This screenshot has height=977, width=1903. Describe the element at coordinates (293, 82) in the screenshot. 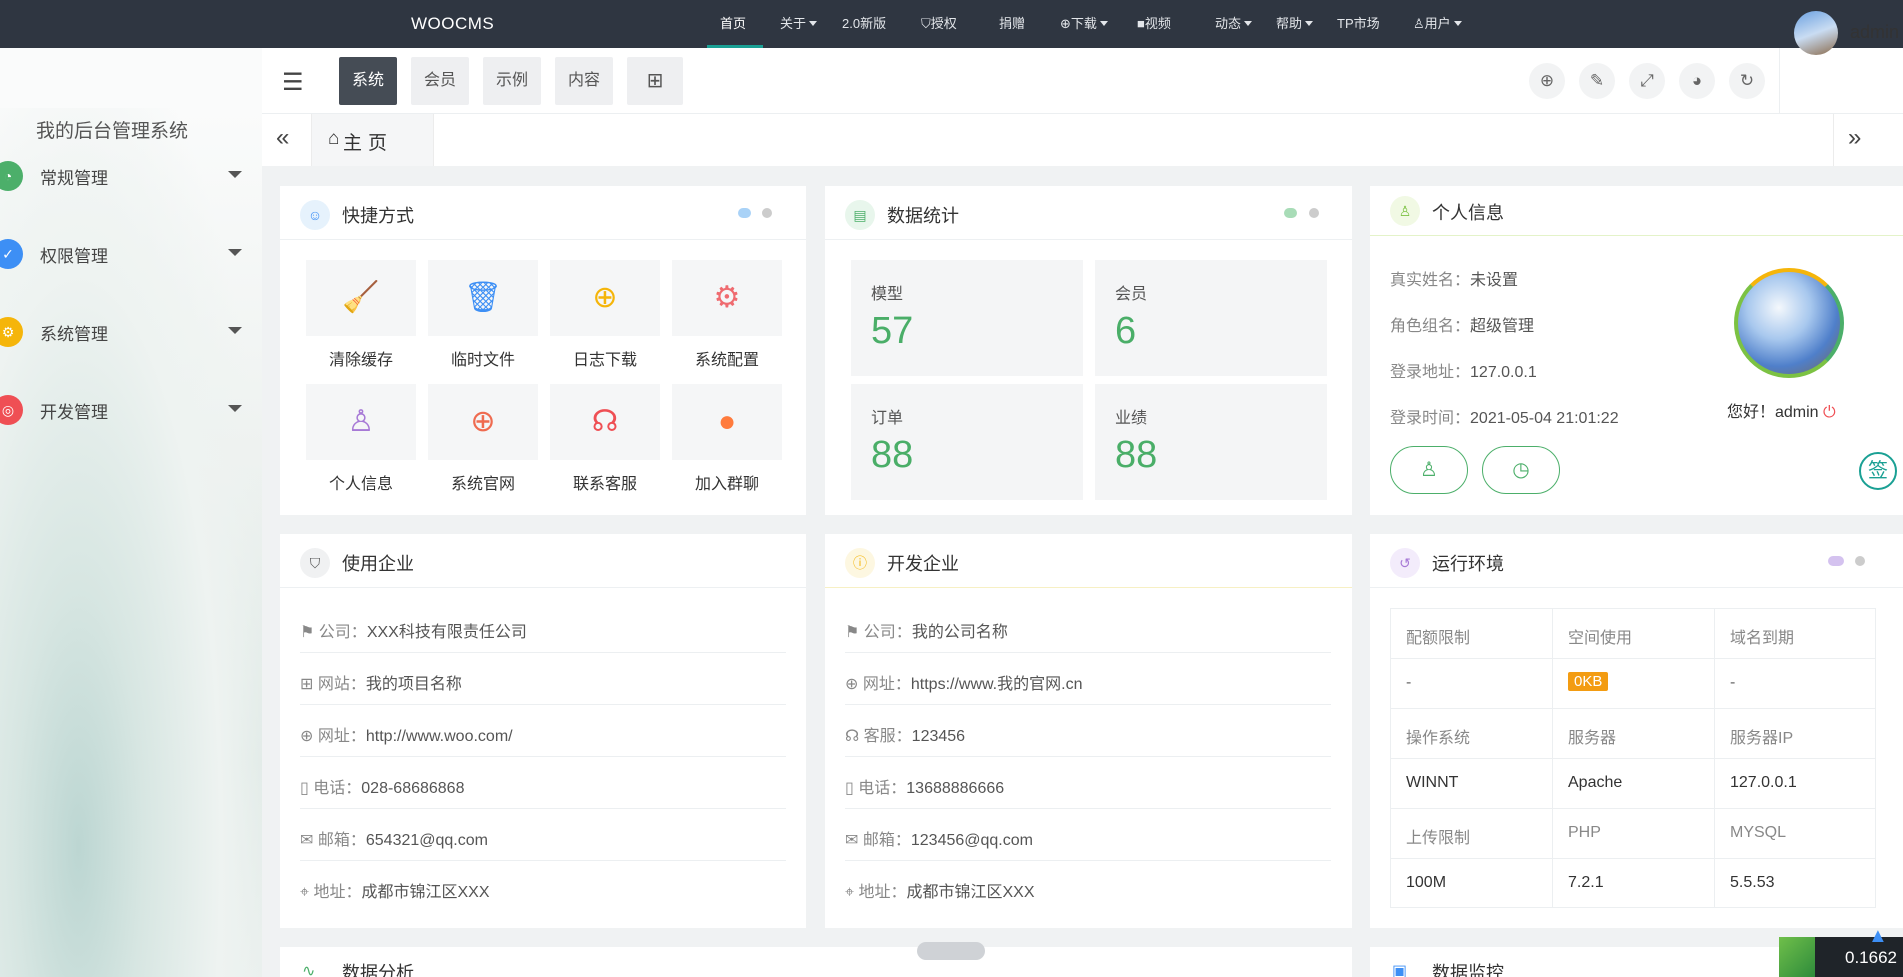

I see `menu-toggle-icon: ☰` at that location.